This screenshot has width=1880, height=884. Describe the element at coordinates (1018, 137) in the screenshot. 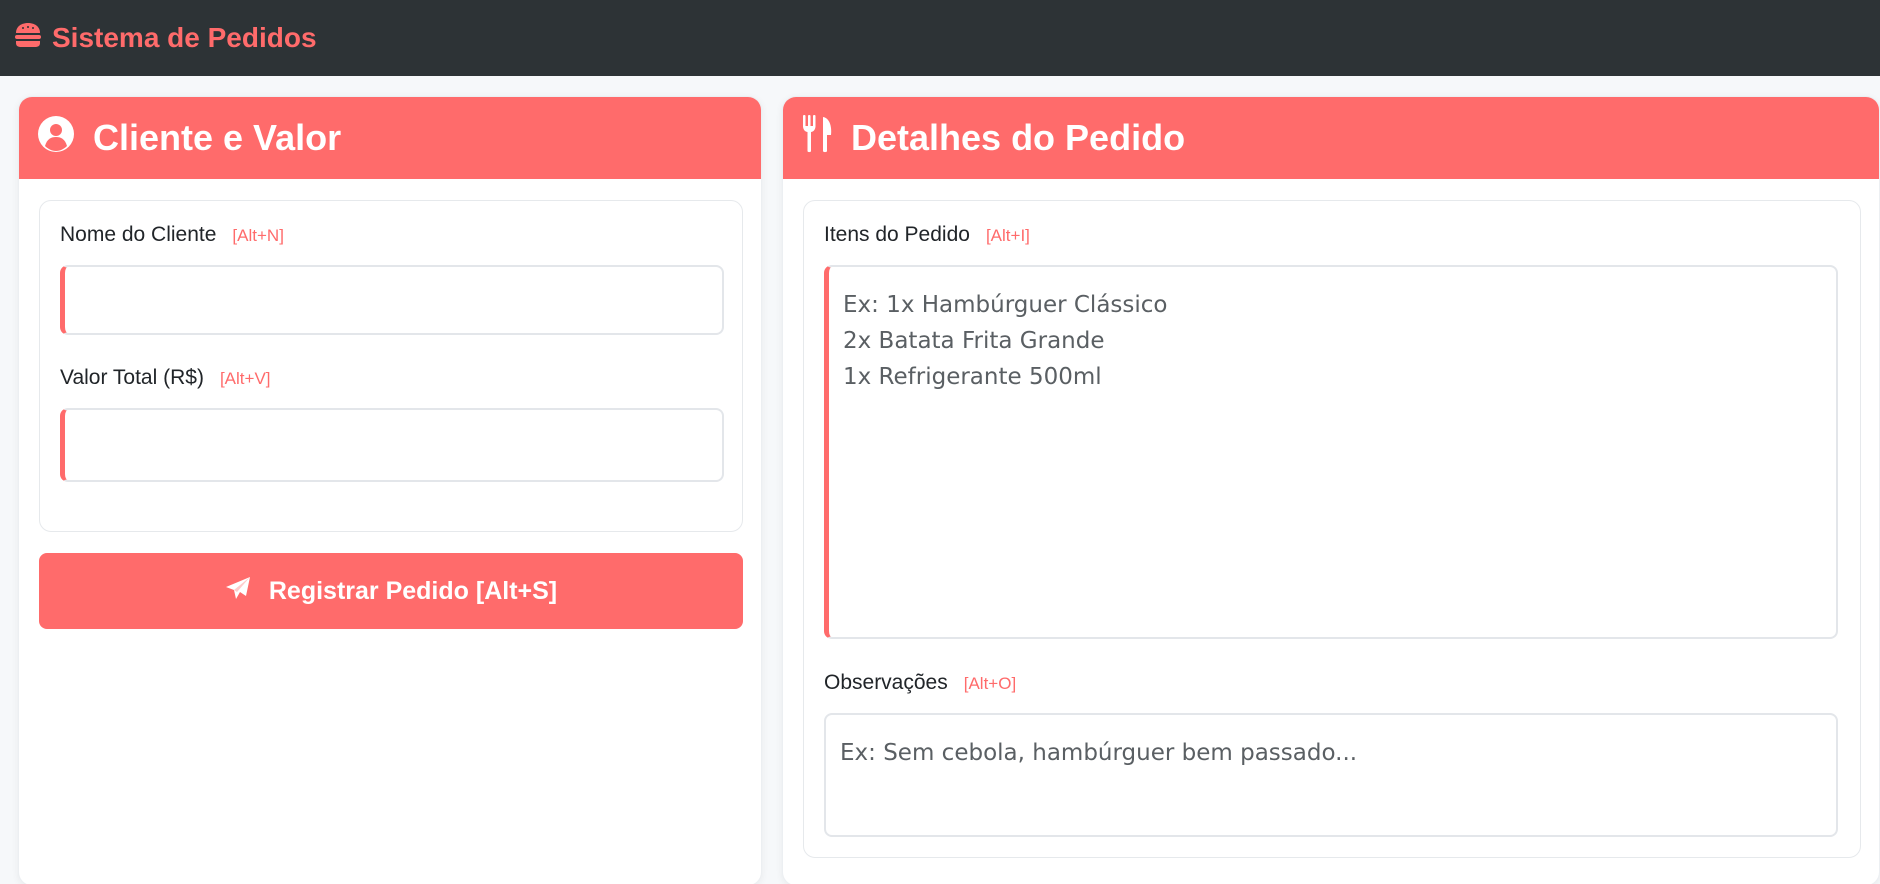

I see `order-details-title: Detalhes do Pedido` at that location.